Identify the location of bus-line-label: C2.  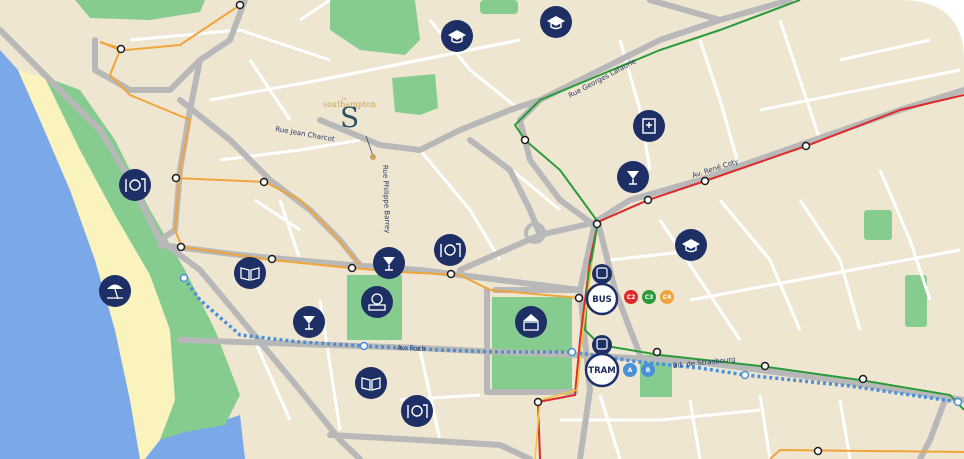
(631, 297).